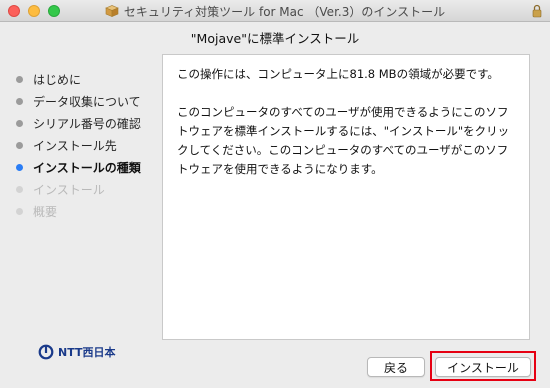 This screenshot has height=388, width=550. Describe the element at coordinates (284, 11) in the screenshot. I see `window-title: セキュリティ対策ツール for Mac （Ver.3）のインストール` at that location.